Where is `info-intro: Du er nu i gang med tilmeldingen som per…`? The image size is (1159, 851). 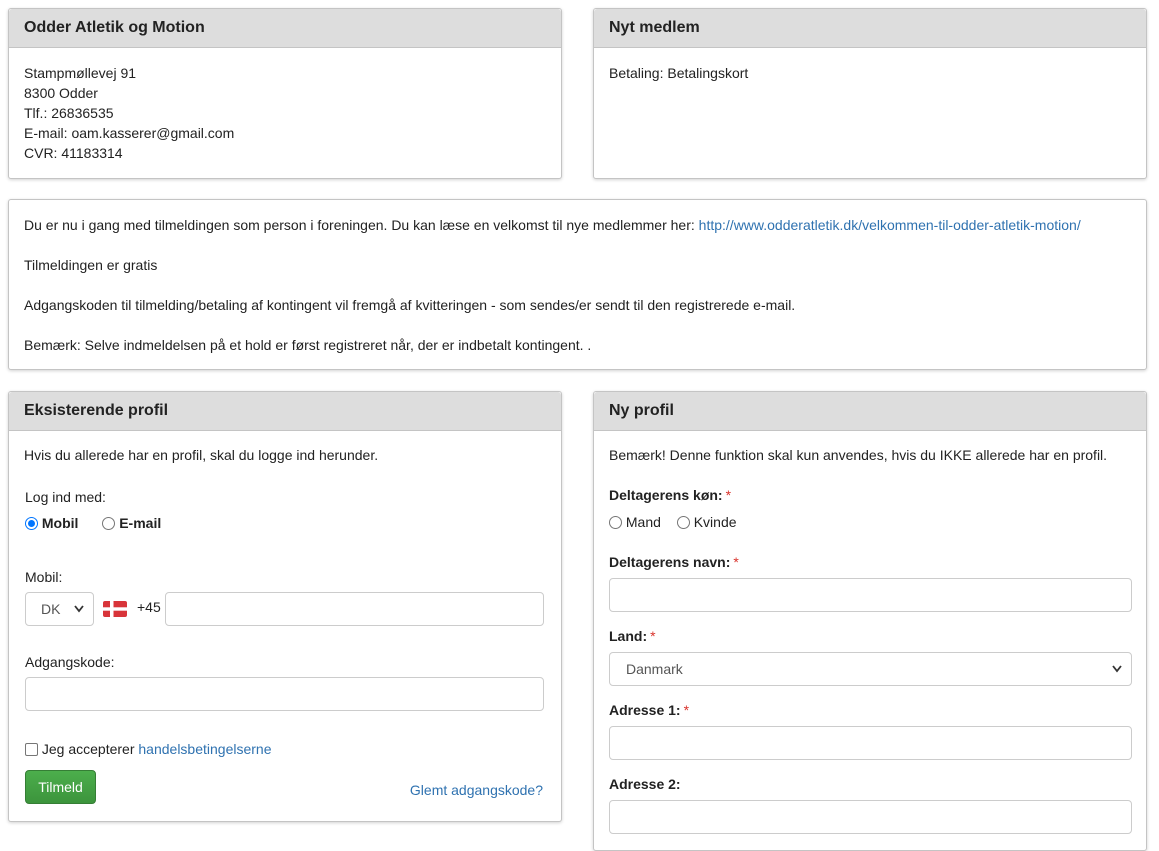 info-intro: Du er nu i gang med tilmeldingen som per… is located at coordinates (577, 225).